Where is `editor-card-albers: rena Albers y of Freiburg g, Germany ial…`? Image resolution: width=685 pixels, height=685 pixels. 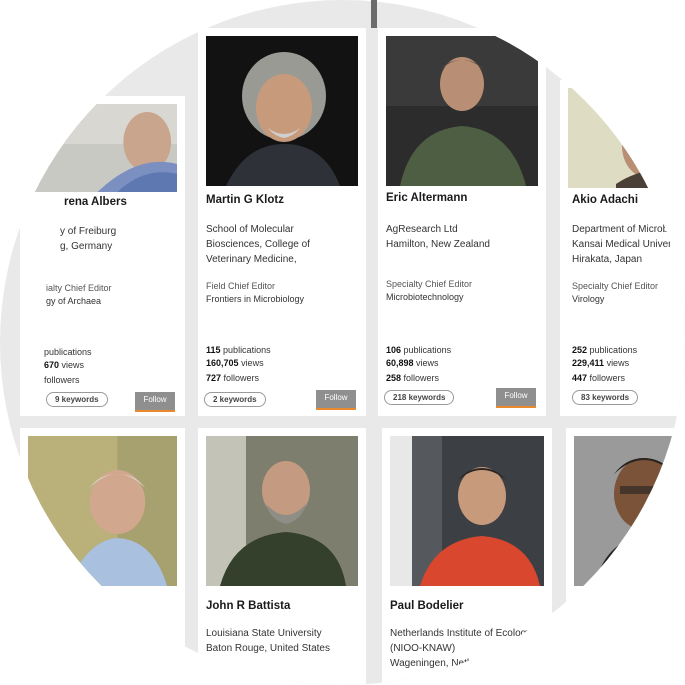
editor-card-albers: rena Albers y of Freiburg g, Germany ial… is located at coordinates (102, 256).